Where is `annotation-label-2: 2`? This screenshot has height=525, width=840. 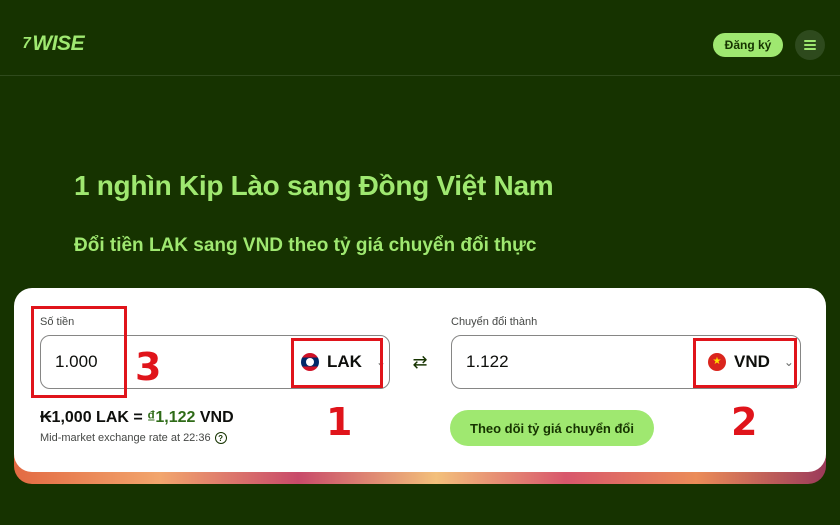 annotation-label-2: 2 is located at coordinates (744, 422).